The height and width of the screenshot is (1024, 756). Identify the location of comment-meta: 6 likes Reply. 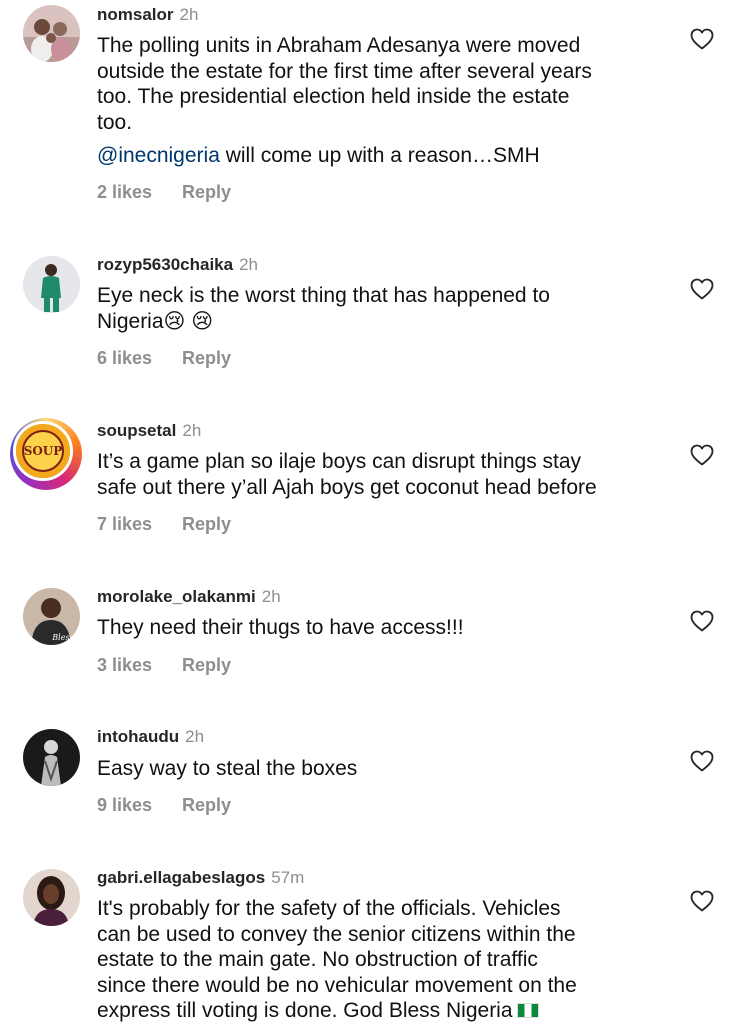
(164, 358).